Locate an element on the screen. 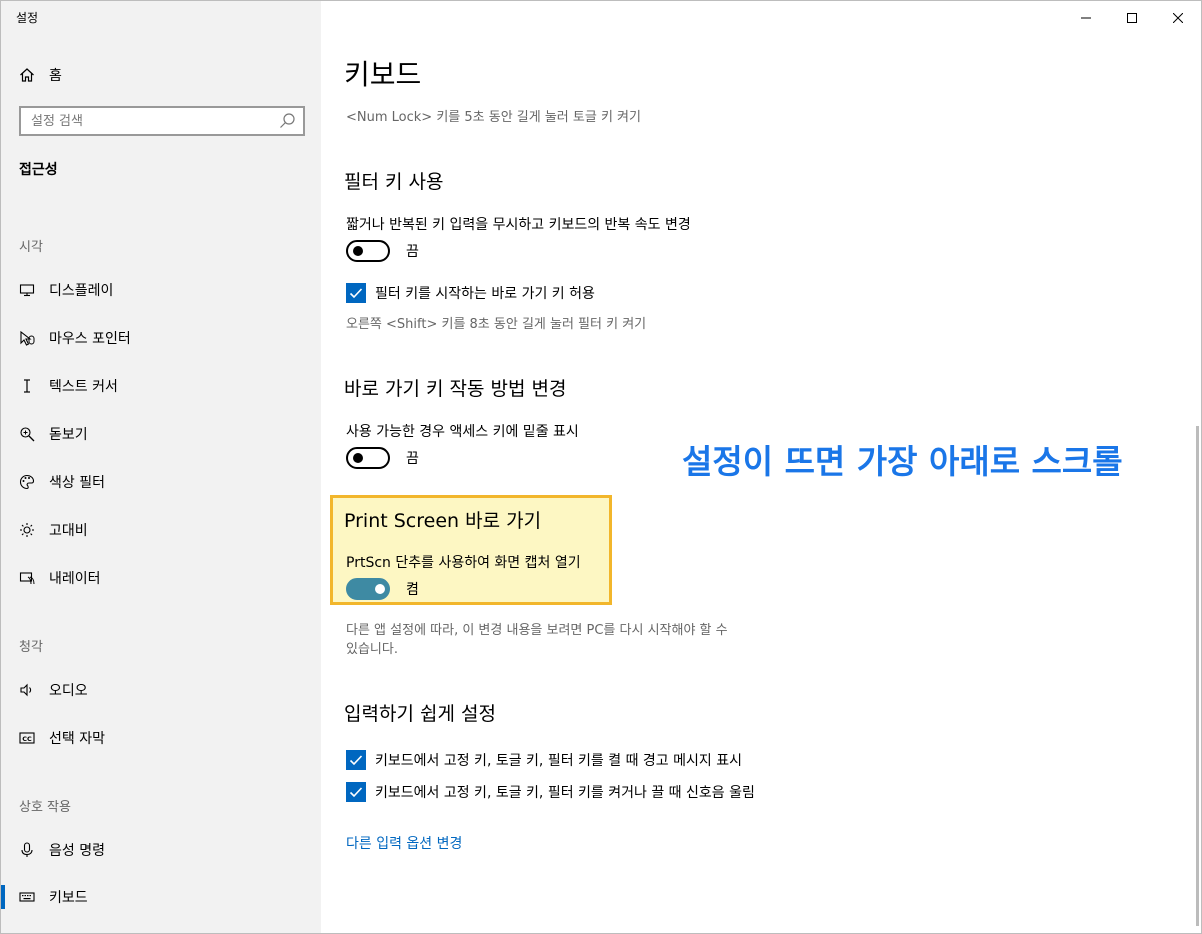  monitor-icon is located at coordinates (27, 290).